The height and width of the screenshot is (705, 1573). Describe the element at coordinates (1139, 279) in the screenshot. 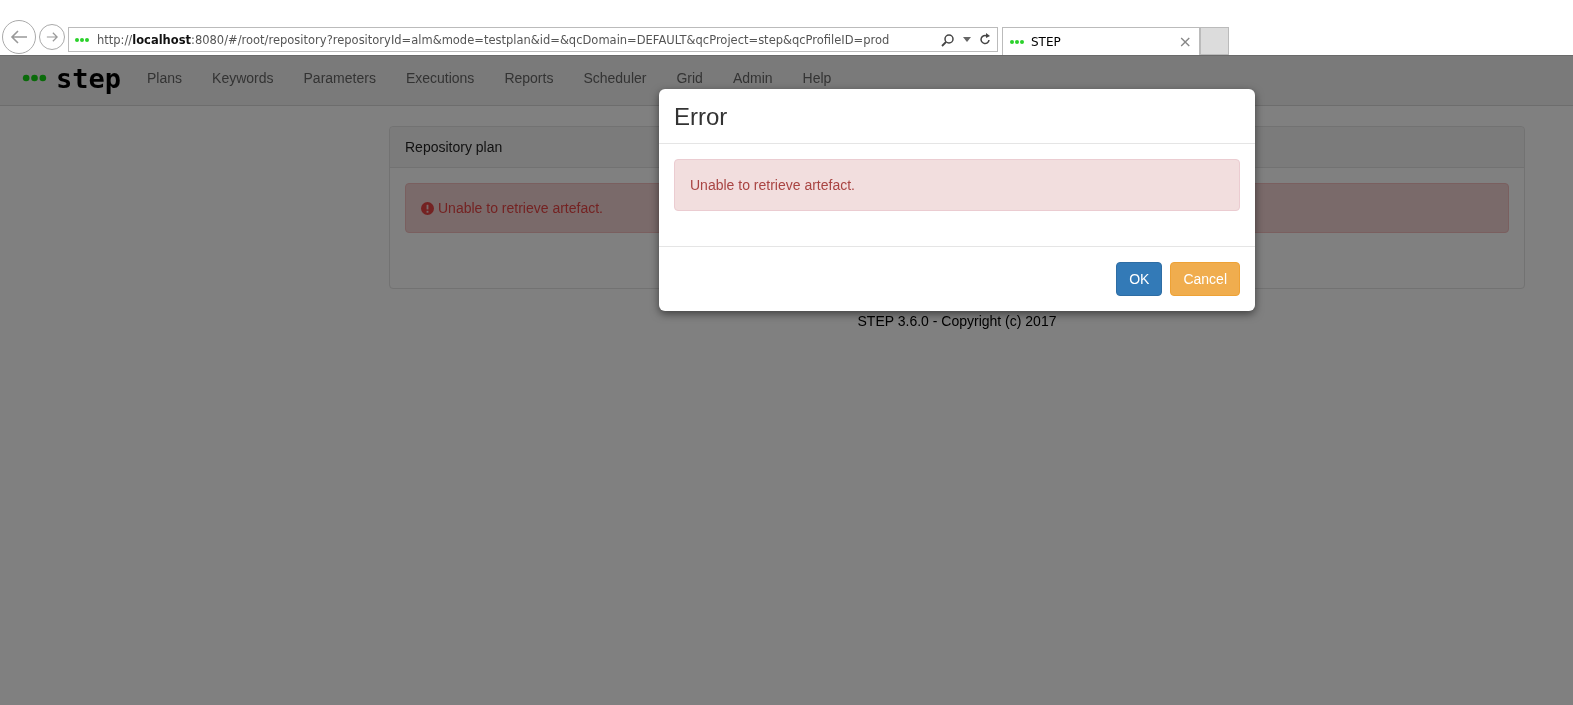

I see `ok-button: OK` at that location.